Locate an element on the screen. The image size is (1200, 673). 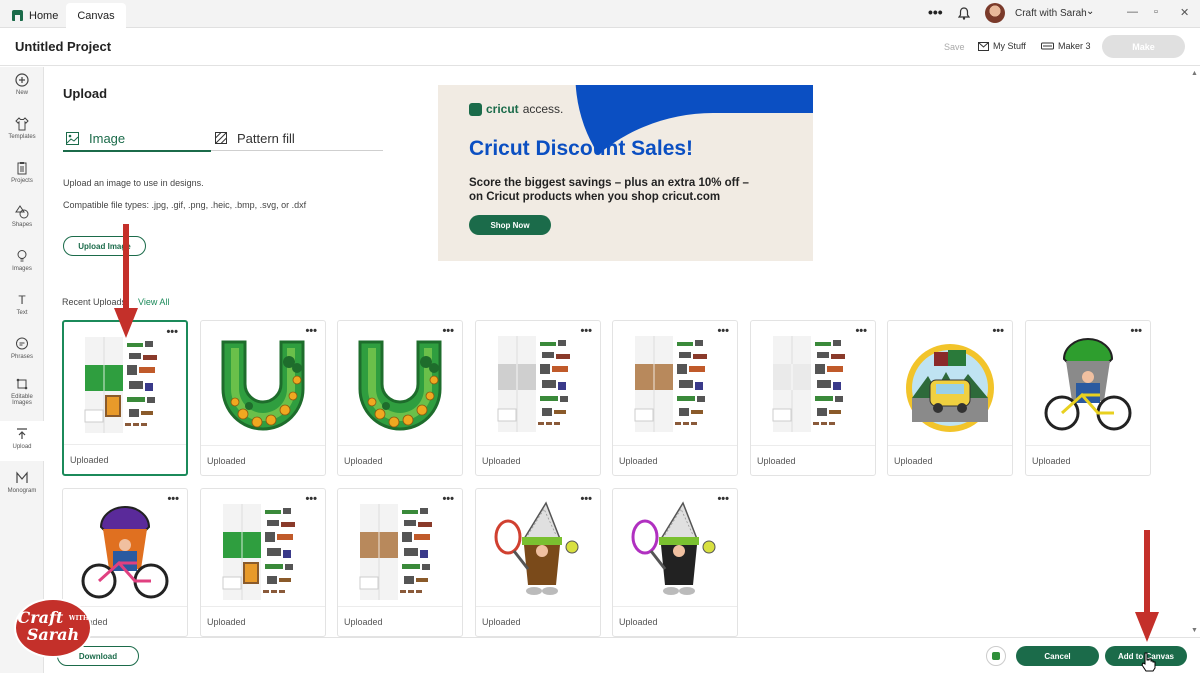
scrollbar is located at coordinates (1194, 352).